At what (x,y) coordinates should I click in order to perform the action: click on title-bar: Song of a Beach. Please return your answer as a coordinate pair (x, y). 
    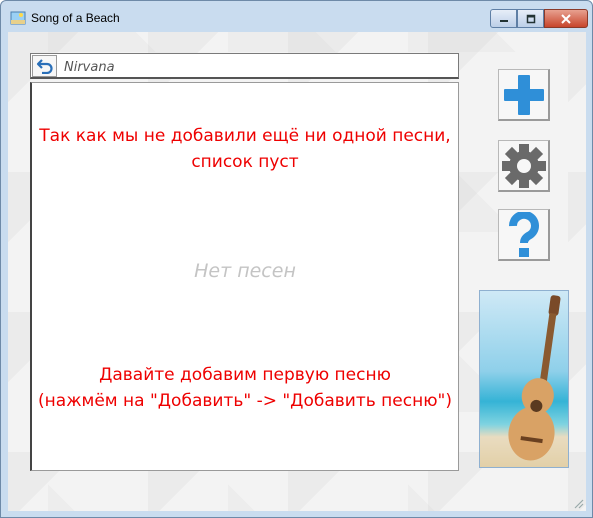
    Looking at the image, I should click on (296, 17).